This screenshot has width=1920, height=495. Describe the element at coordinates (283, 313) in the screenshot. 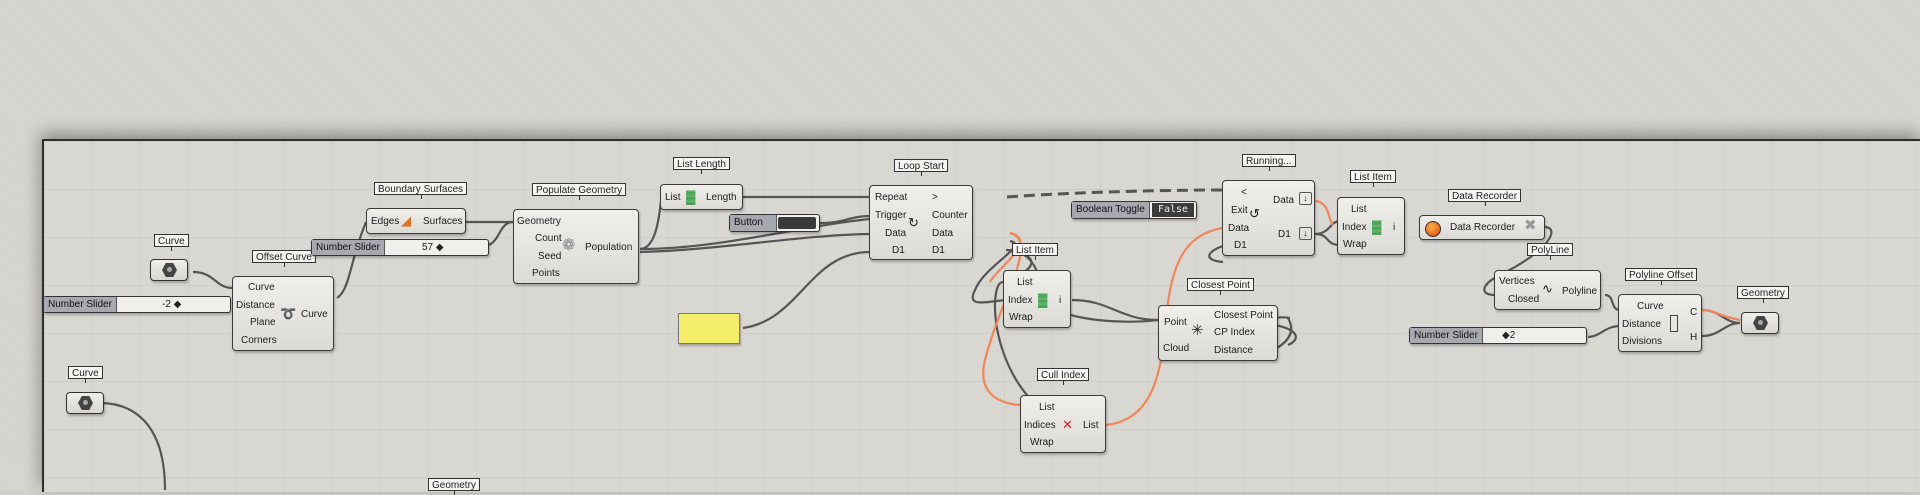

I see `offset-curve-component: Curve Distance Plane Corners ➰ Curve` at that location.